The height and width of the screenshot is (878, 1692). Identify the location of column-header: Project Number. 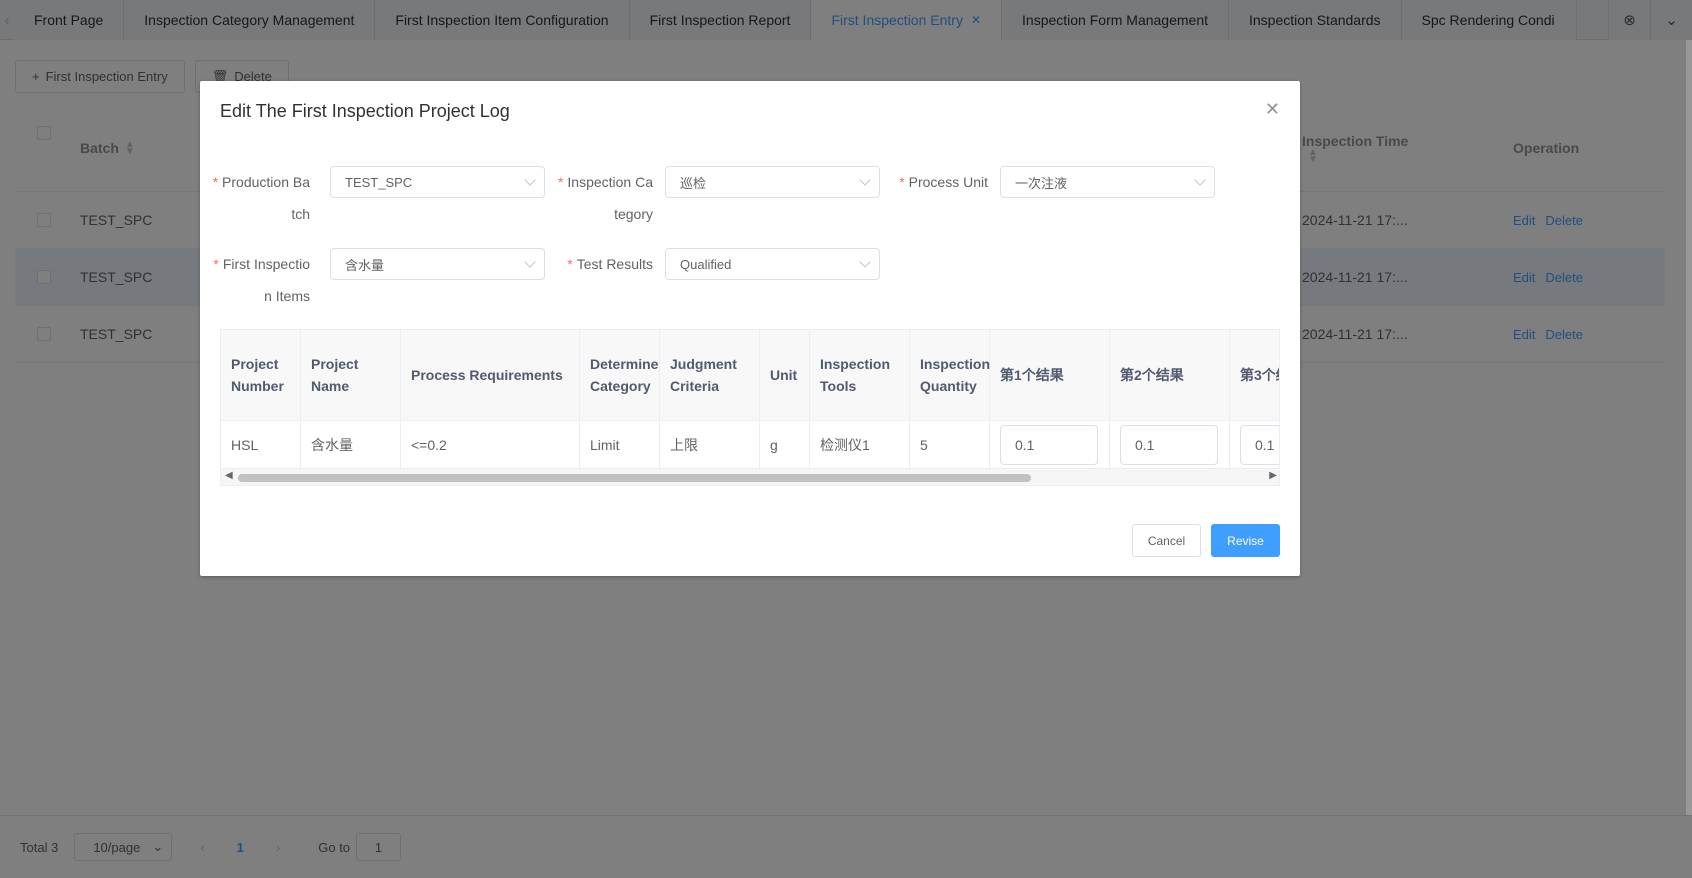
(260, 375).